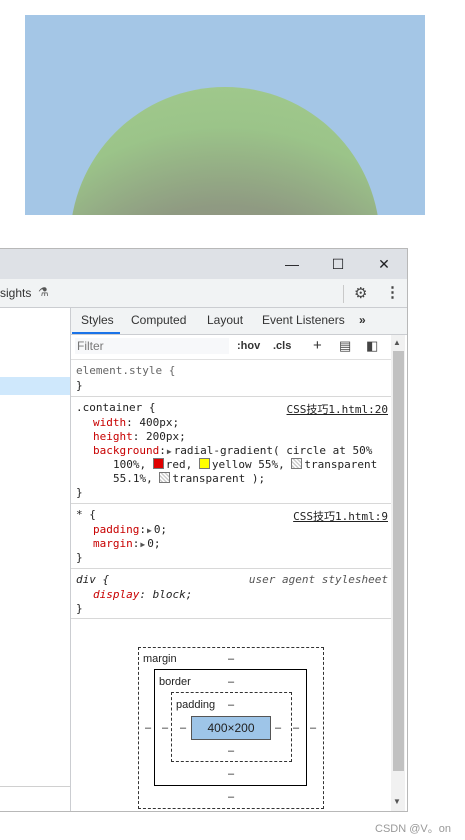 The height and width of the screenshot is (840, 465). What do you see at coordinates (175, 682) in the screenshot?
I see `border-label: border` at bounding box center [175, 682].